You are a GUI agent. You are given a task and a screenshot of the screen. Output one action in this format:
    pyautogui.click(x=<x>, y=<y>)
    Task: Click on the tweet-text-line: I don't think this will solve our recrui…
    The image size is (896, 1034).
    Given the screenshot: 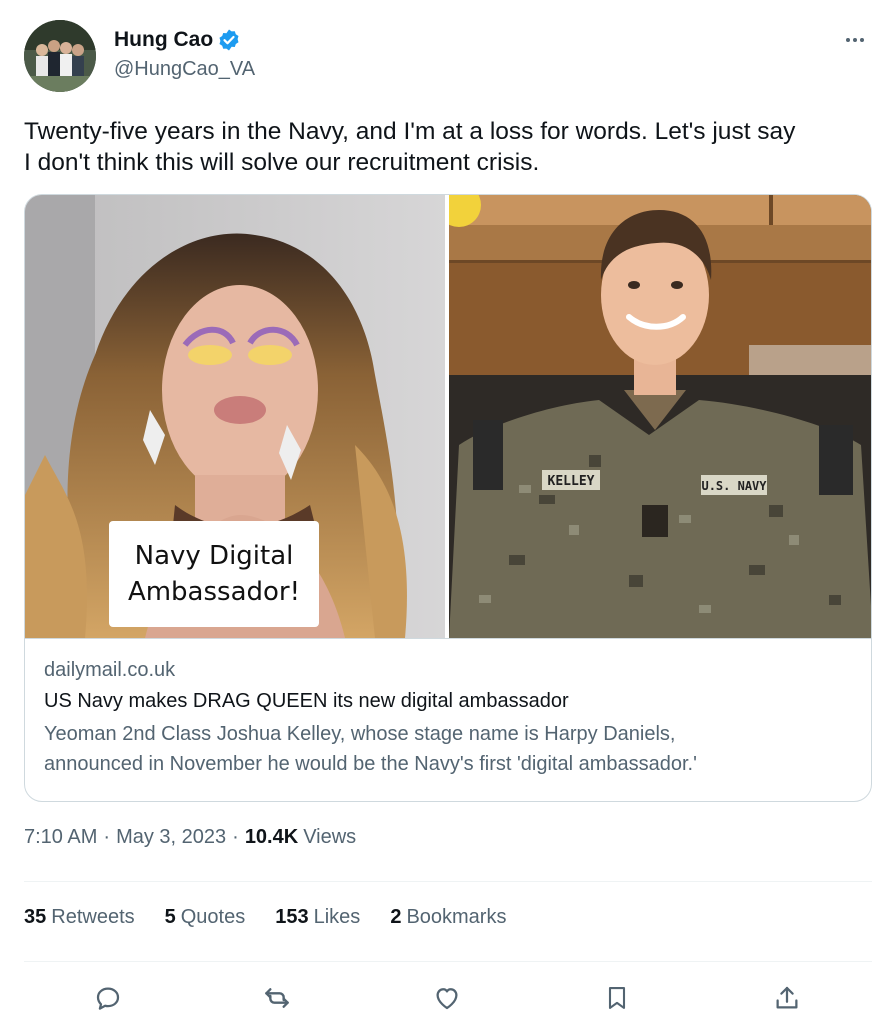 What is the action you would take?
    pyautogui.click(x=282, y=162)
    